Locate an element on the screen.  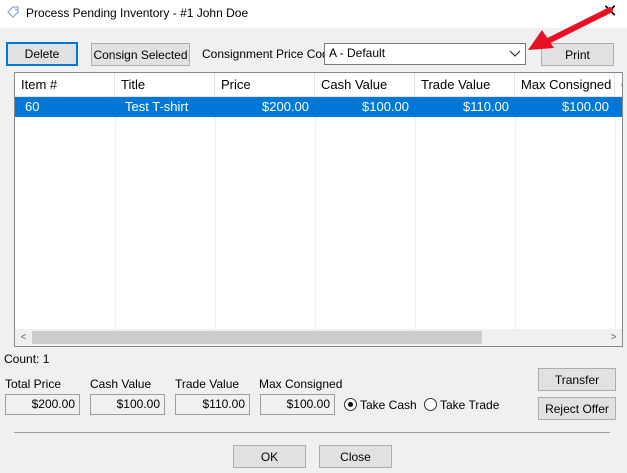
cash-value-field: $100.00 is located at coordinates (127, 404).